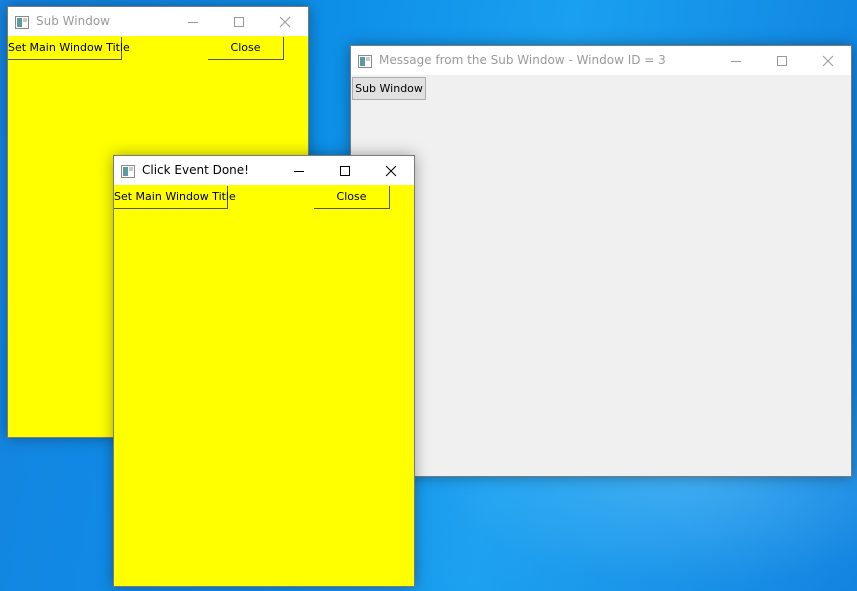  I want to click on sub-window-back-titlebar: Sub Window, so click(158, 21).